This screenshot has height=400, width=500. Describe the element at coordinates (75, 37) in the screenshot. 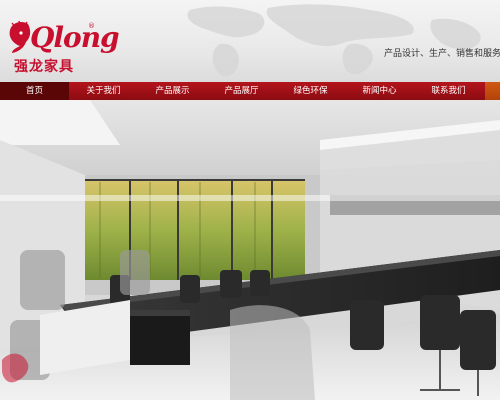

I see `logo-wordmark: Qlong` at that location.